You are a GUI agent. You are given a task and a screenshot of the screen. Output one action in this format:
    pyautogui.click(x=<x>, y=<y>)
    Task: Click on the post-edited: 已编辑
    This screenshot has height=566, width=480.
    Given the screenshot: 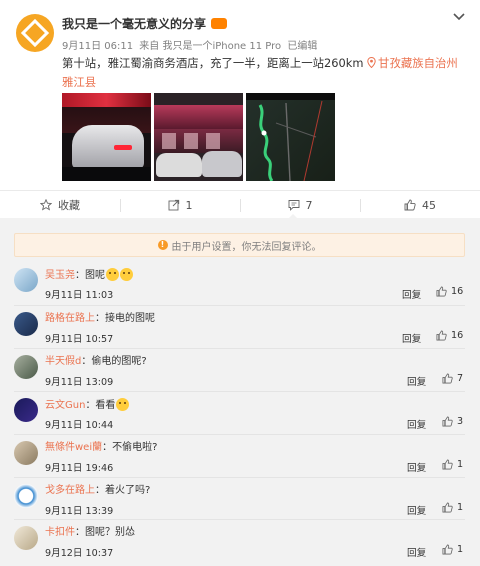 What is the action you would take?
    pyautogui.click(x=302, y=46)
    